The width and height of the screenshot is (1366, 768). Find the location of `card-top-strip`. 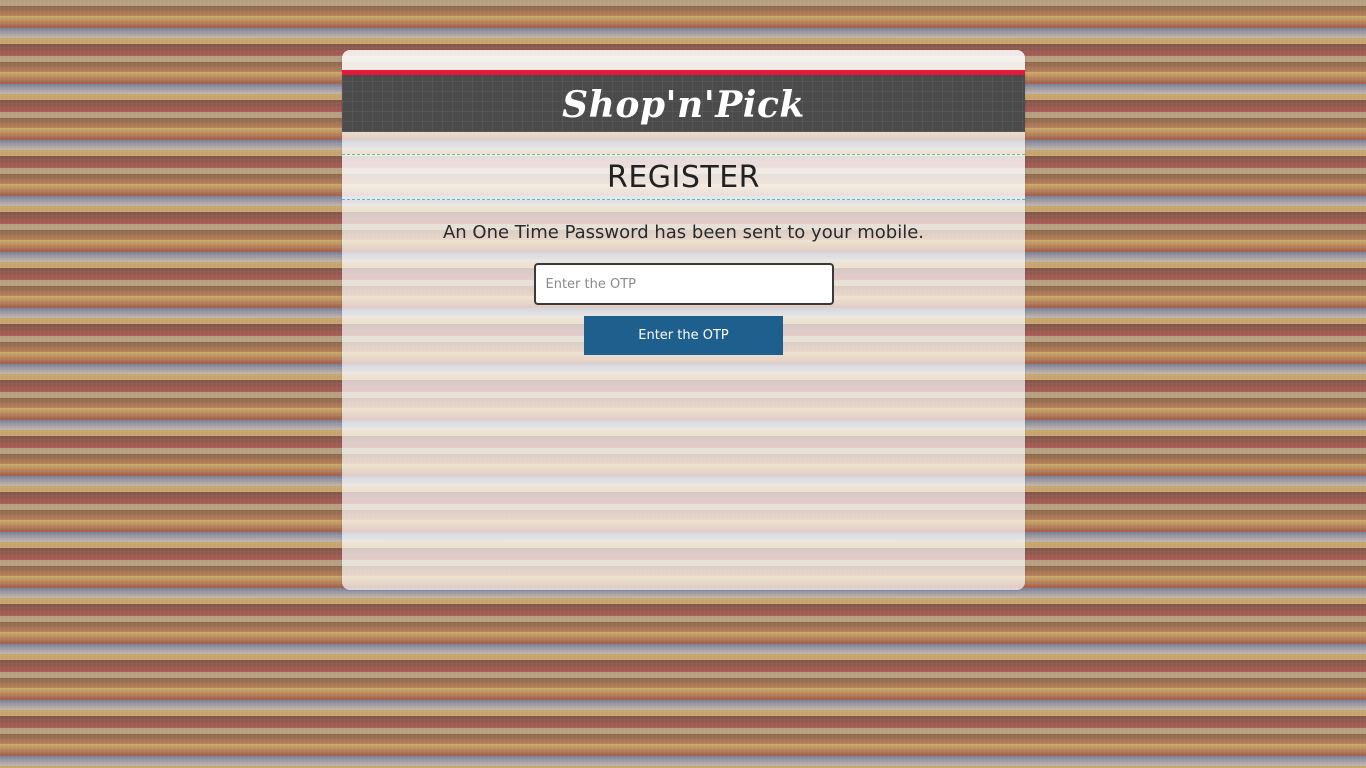

card-top-strip is located at coordinates (683, 60).